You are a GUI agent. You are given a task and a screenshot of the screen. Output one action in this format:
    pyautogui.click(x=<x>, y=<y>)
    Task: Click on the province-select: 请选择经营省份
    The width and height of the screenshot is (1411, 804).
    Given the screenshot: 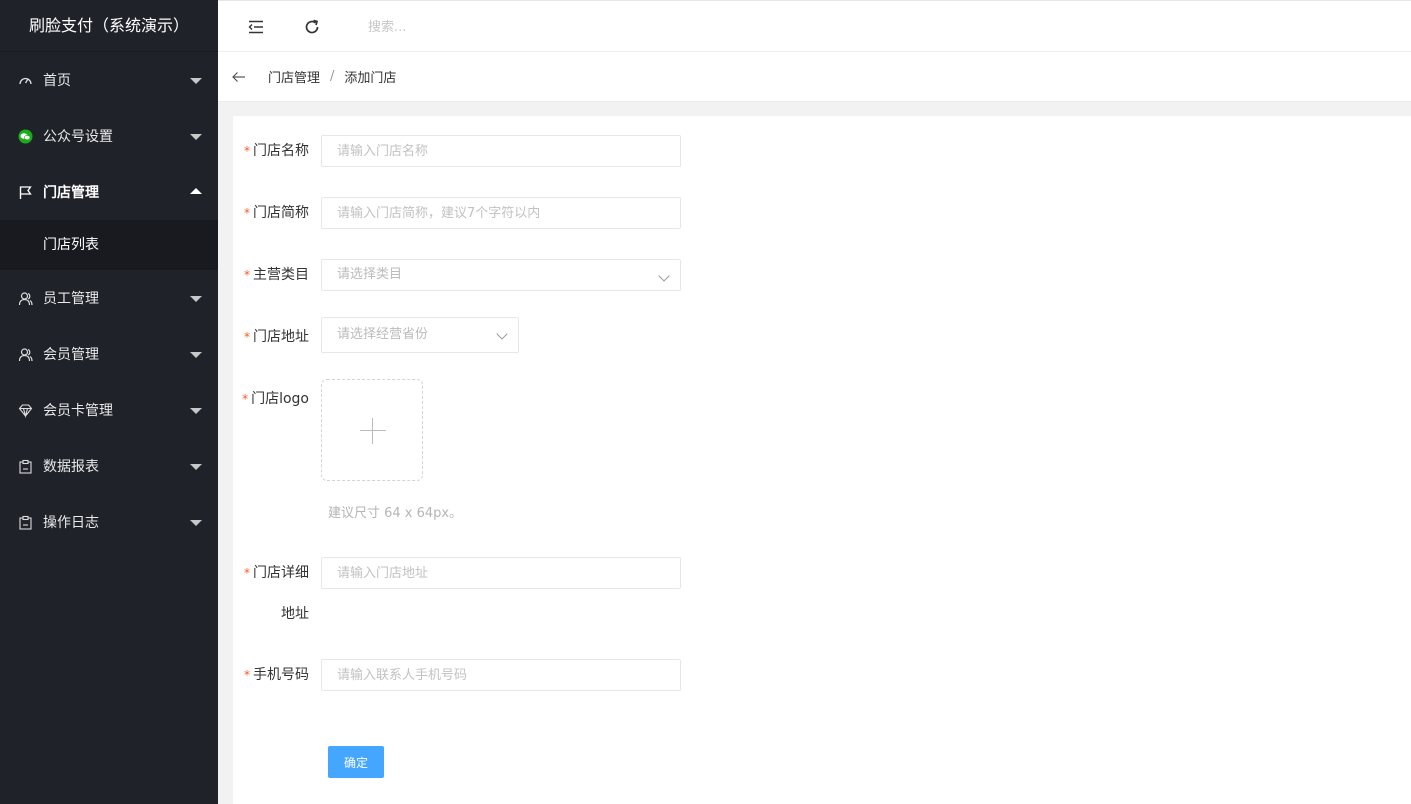 What is the action you would take?
    pyautogui.click(x=420, y=335)
    